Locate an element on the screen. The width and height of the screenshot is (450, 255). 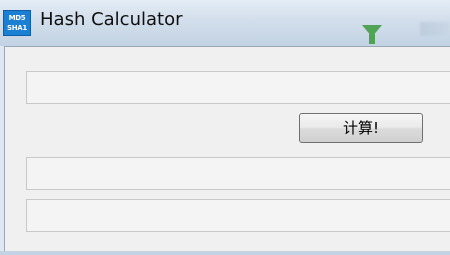
window-title: Hash Calculator is located at coordinates (111, 19).